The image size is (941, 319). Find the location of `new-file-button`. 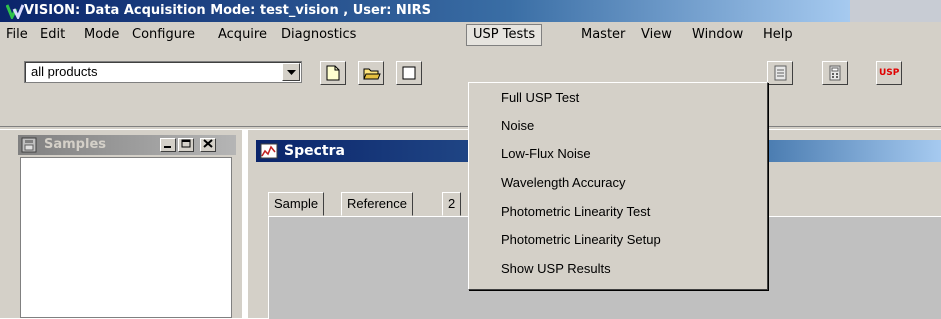

new-file-button is located at coordinates (333, 73).